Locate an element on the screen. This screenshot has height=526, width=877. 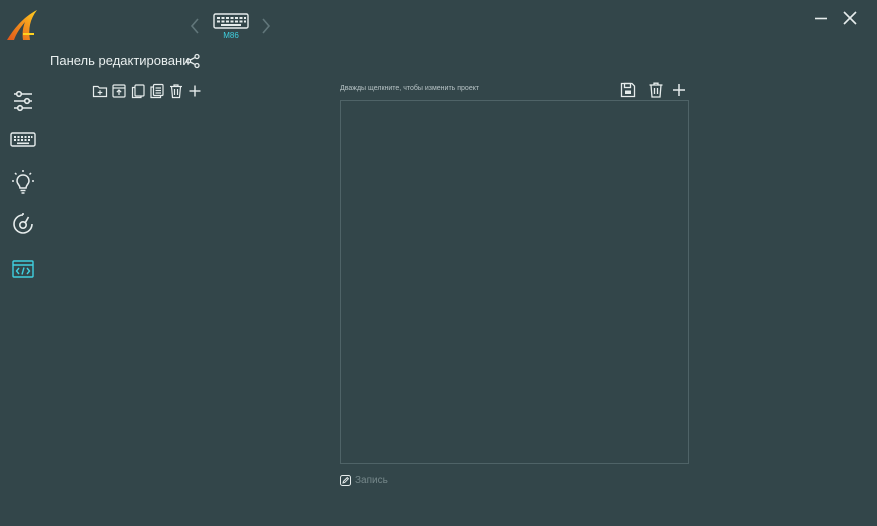
add-button is located at coordinates (195, 91).